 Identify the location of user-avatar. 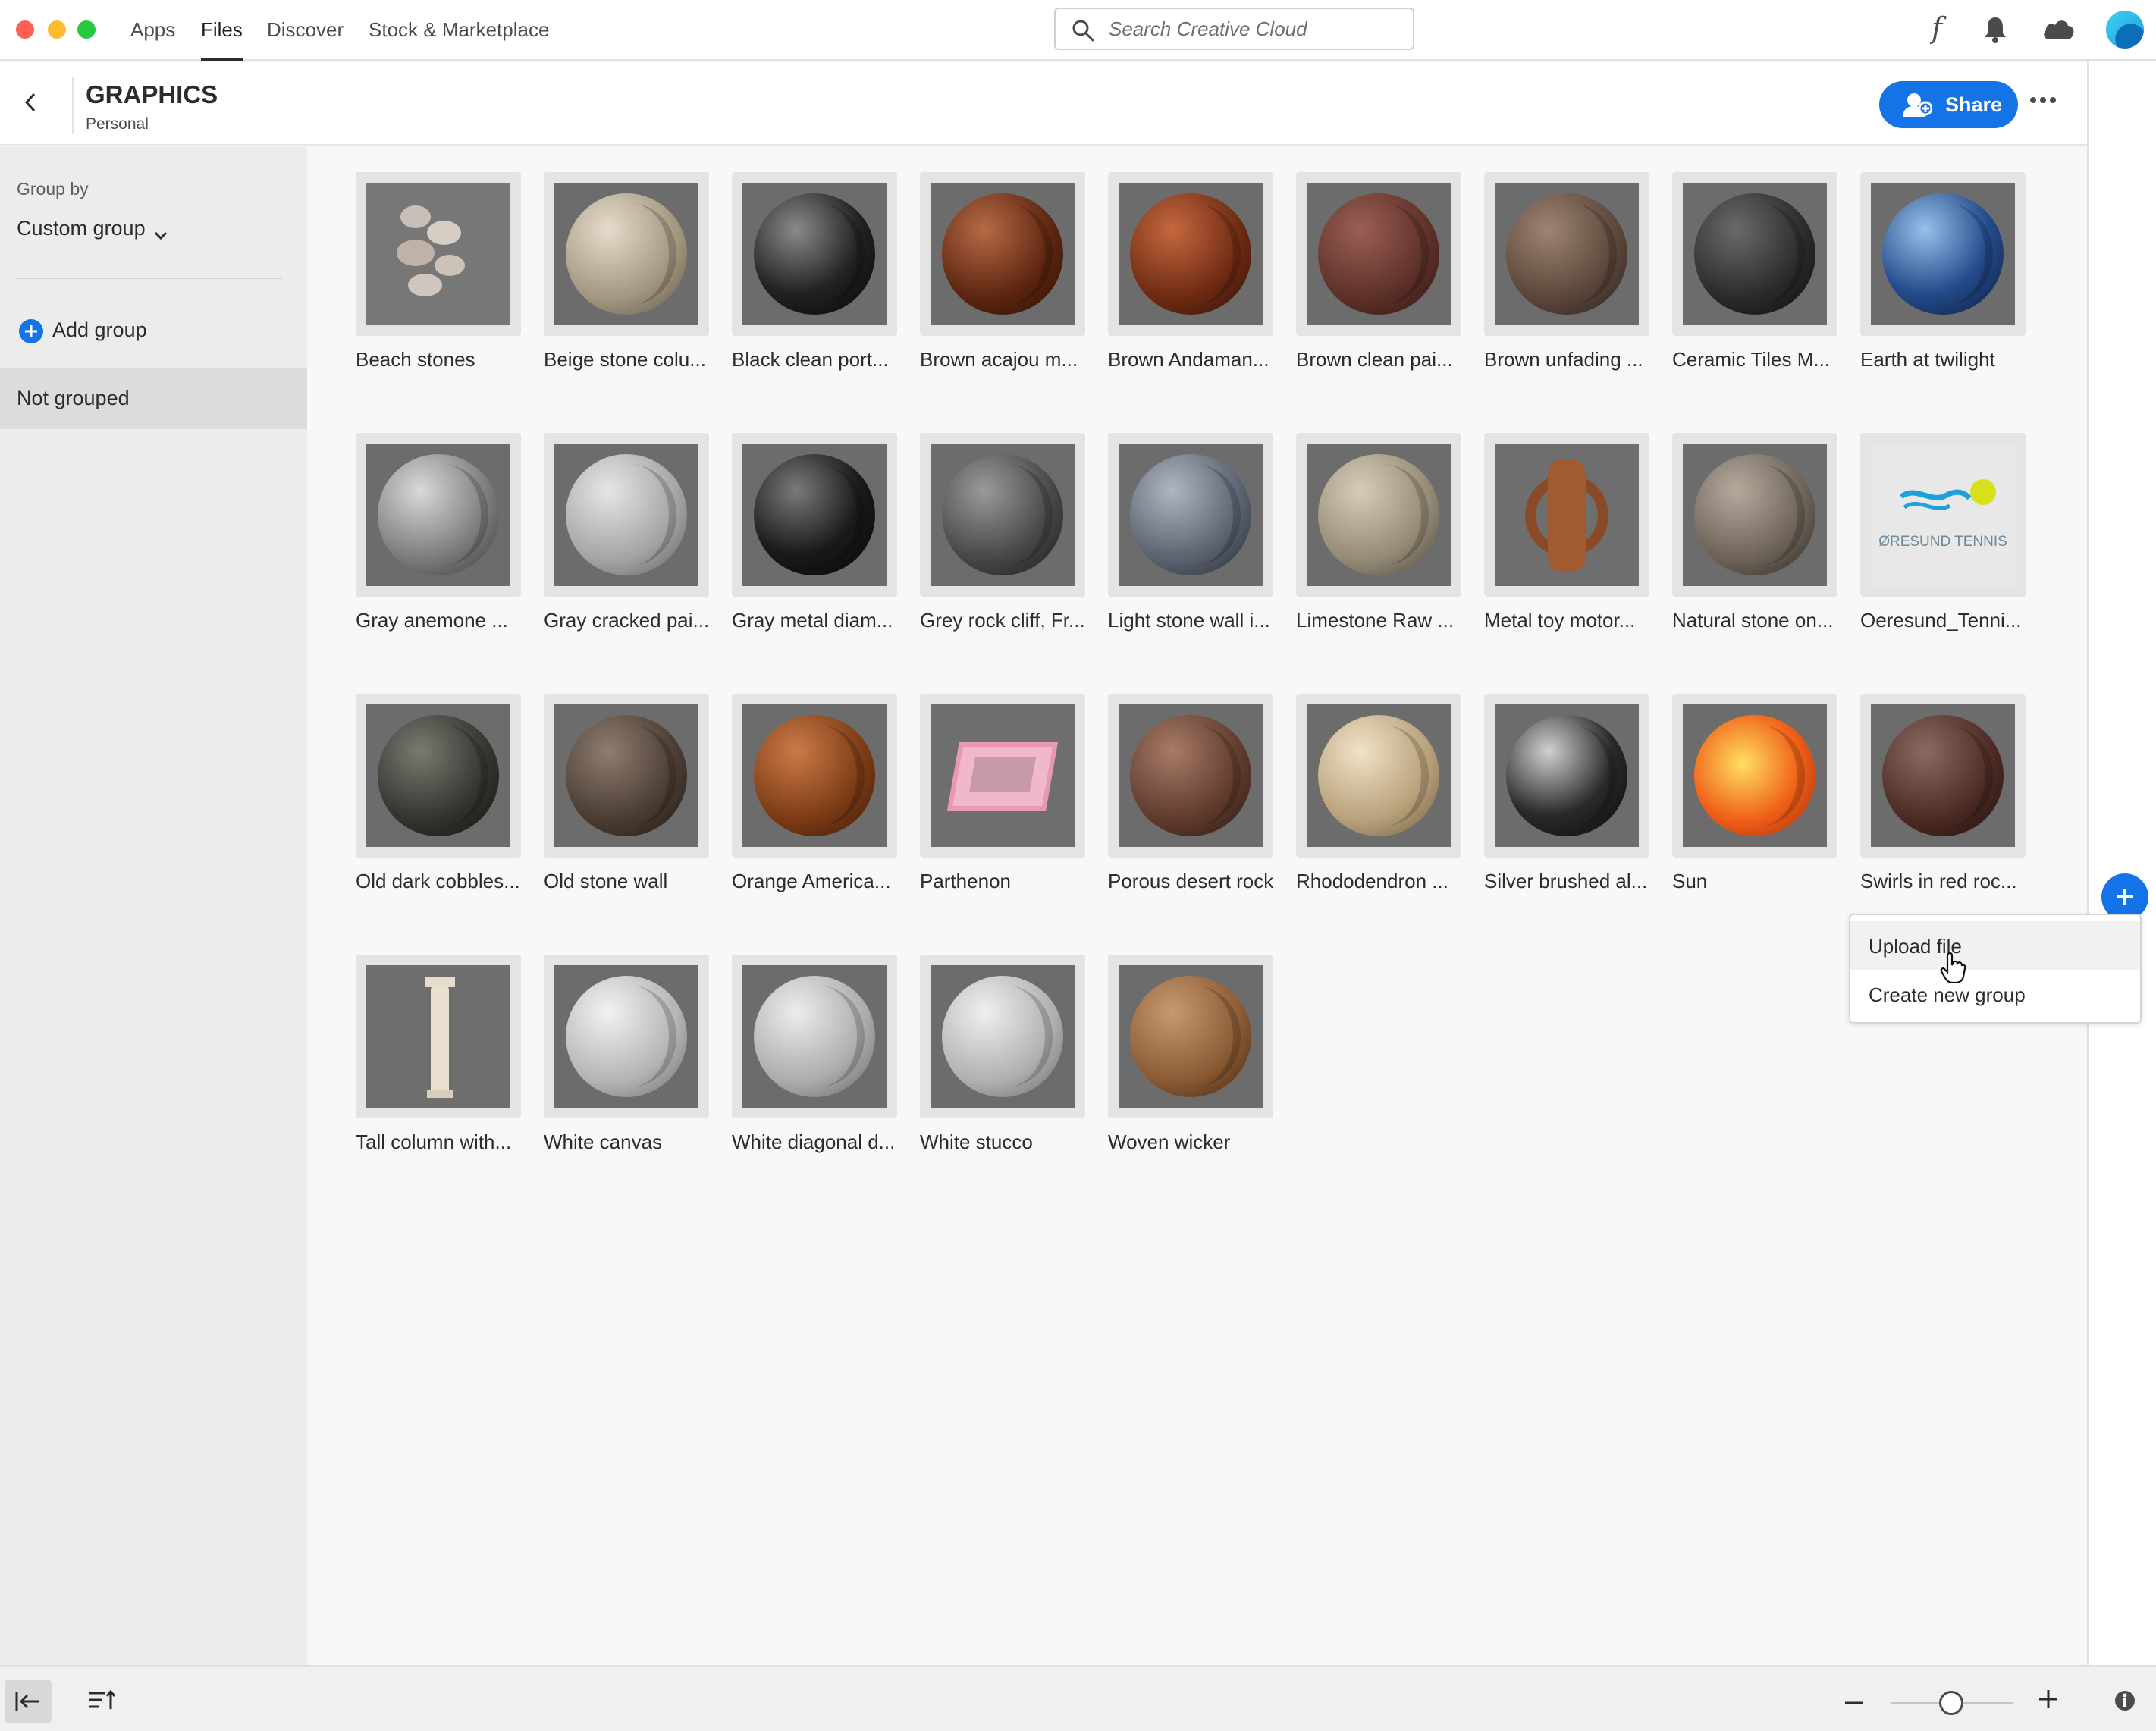
(2125, 30).